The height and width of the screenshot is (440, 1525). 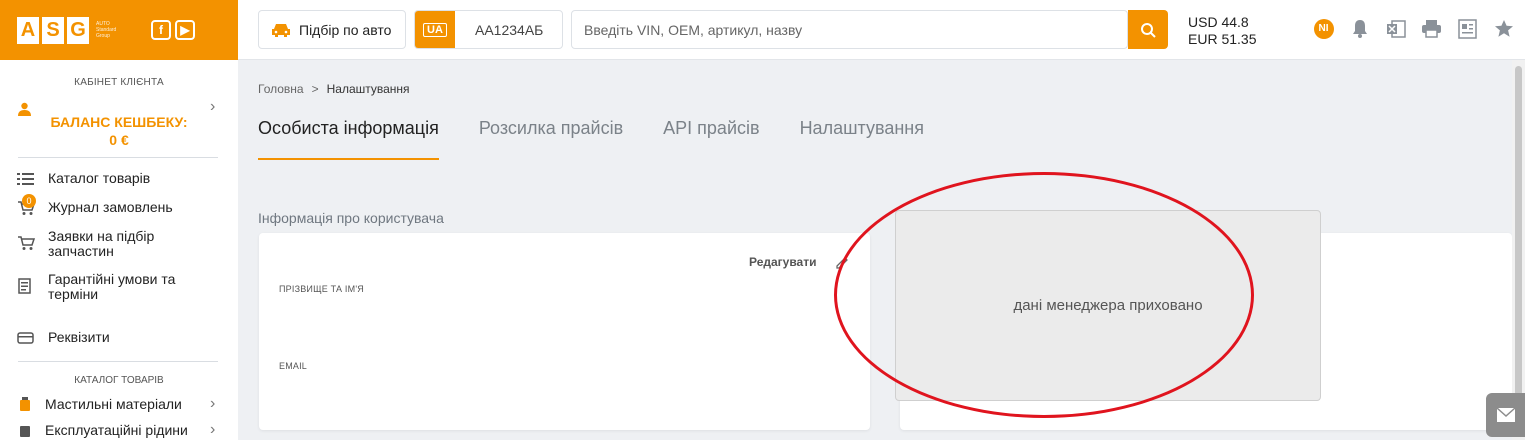 What do you see at coordinates (99, 178) in the screenshot?
I see `menu-item-label: Каталог товарів` at bounding box center [99, 178].